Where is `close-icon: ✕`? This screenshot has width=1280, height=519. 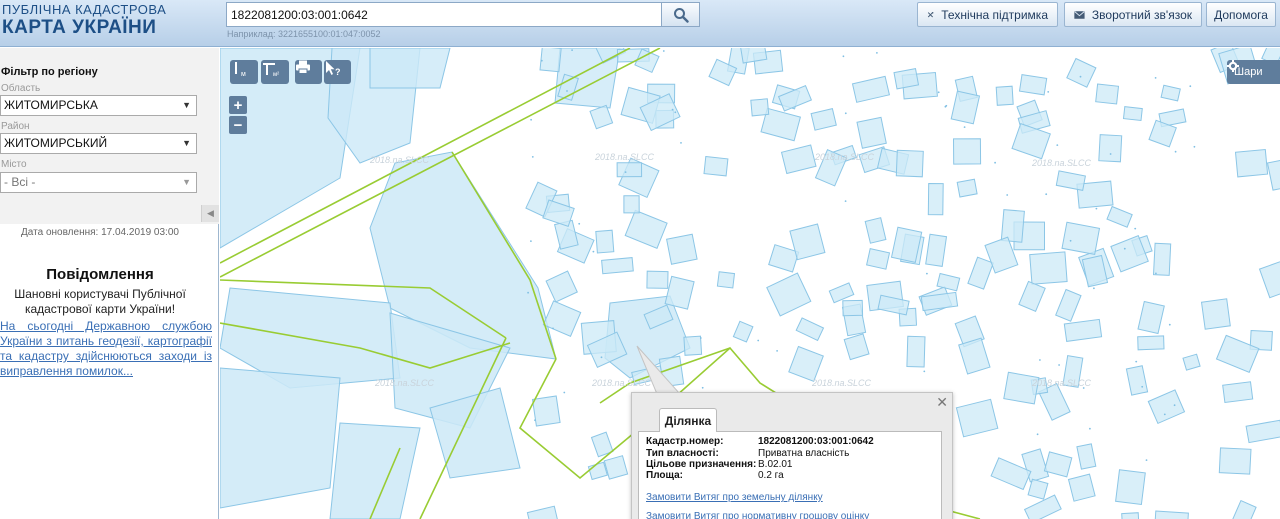
close-icon: ✕ is located at coordinates (942, 402).